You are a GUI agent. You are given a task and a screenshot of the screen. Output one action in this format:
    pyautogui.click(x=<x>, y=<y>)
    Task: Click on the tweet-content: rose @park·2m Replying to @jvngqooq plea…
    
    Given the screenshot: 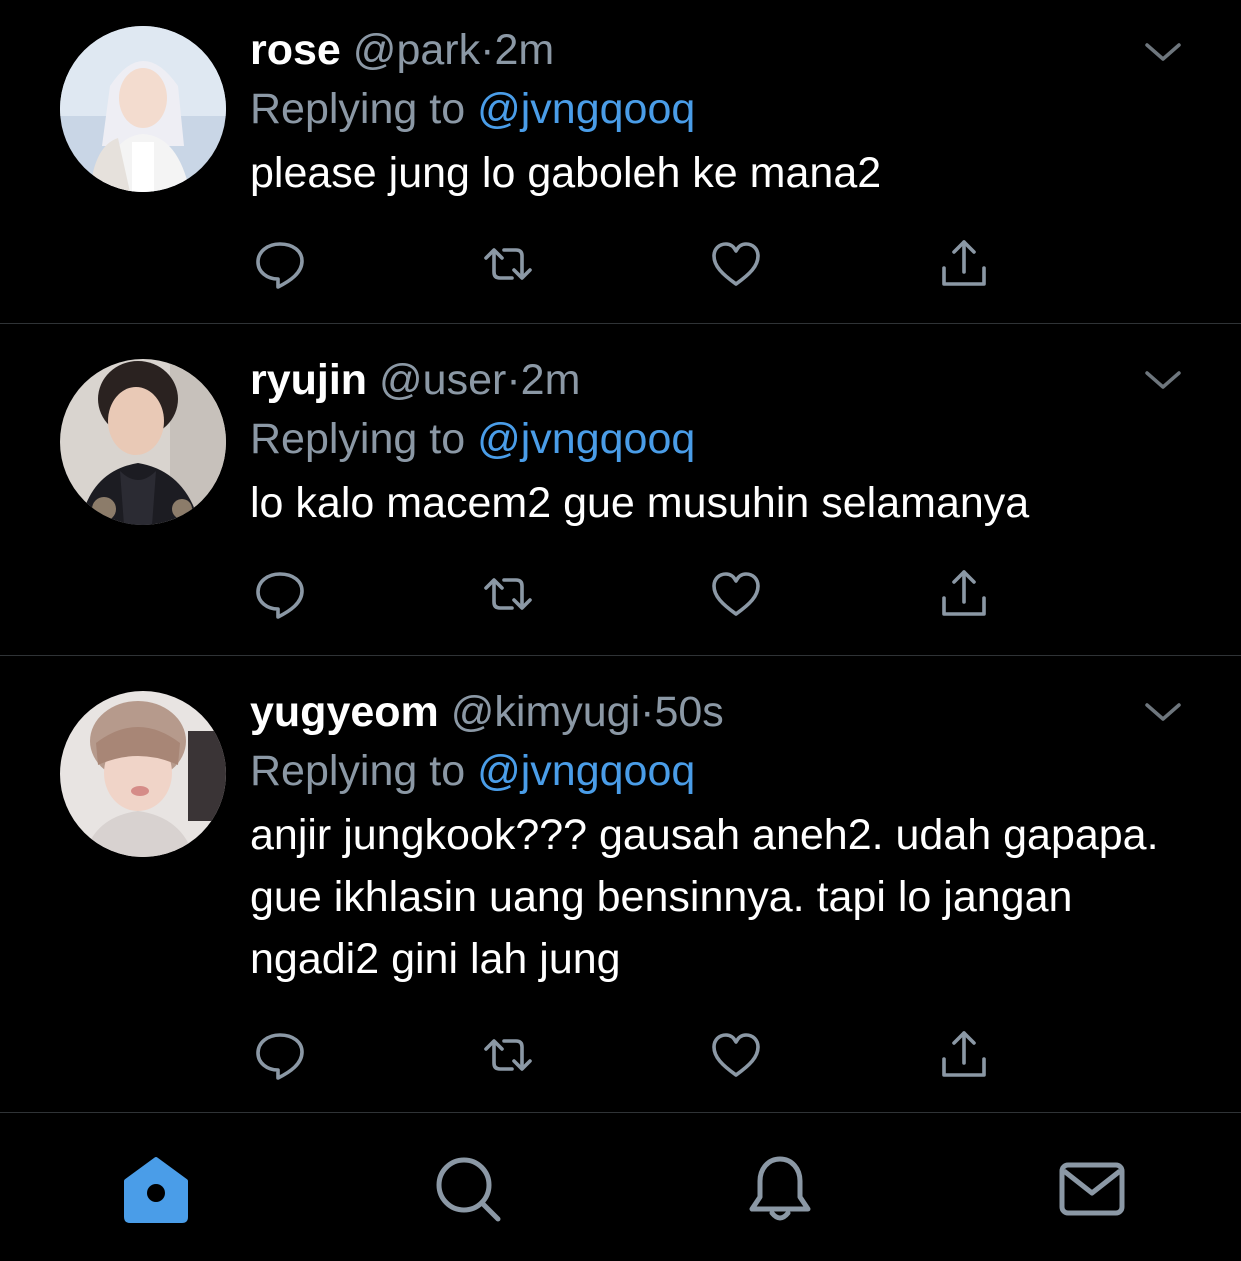 What is the action you would take?
    pyautogui.click(x=715, y=113)
    